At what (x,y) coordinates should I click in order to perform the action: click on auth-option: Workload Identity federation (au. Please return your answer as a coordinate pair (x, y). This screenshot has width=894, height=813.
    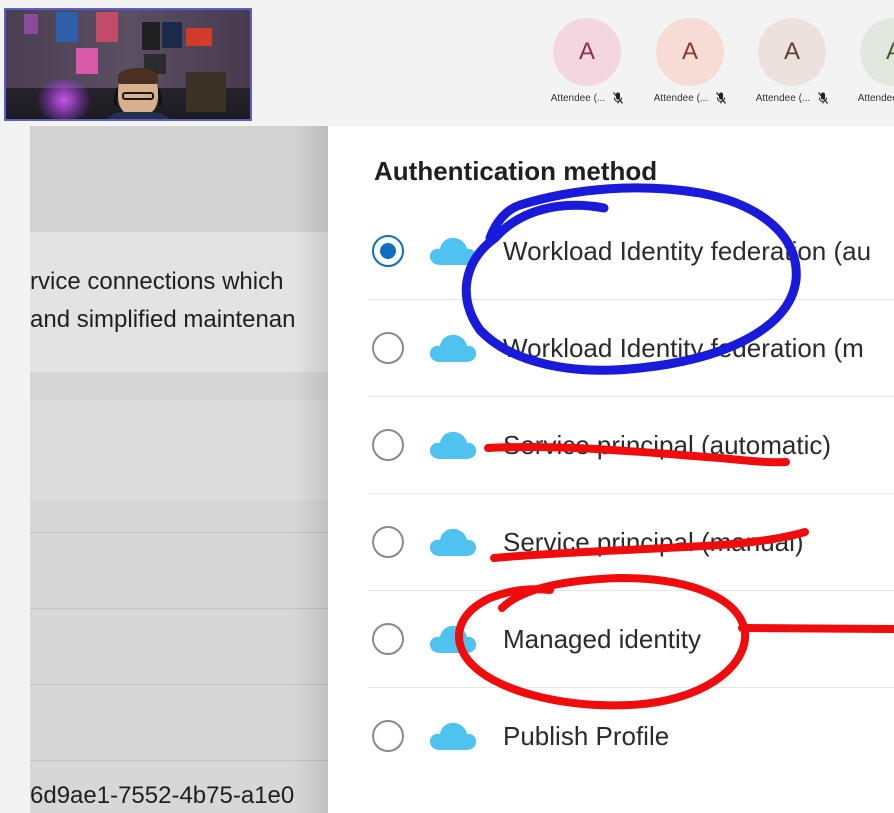
    Looking at the image, I should click on (631, 251).